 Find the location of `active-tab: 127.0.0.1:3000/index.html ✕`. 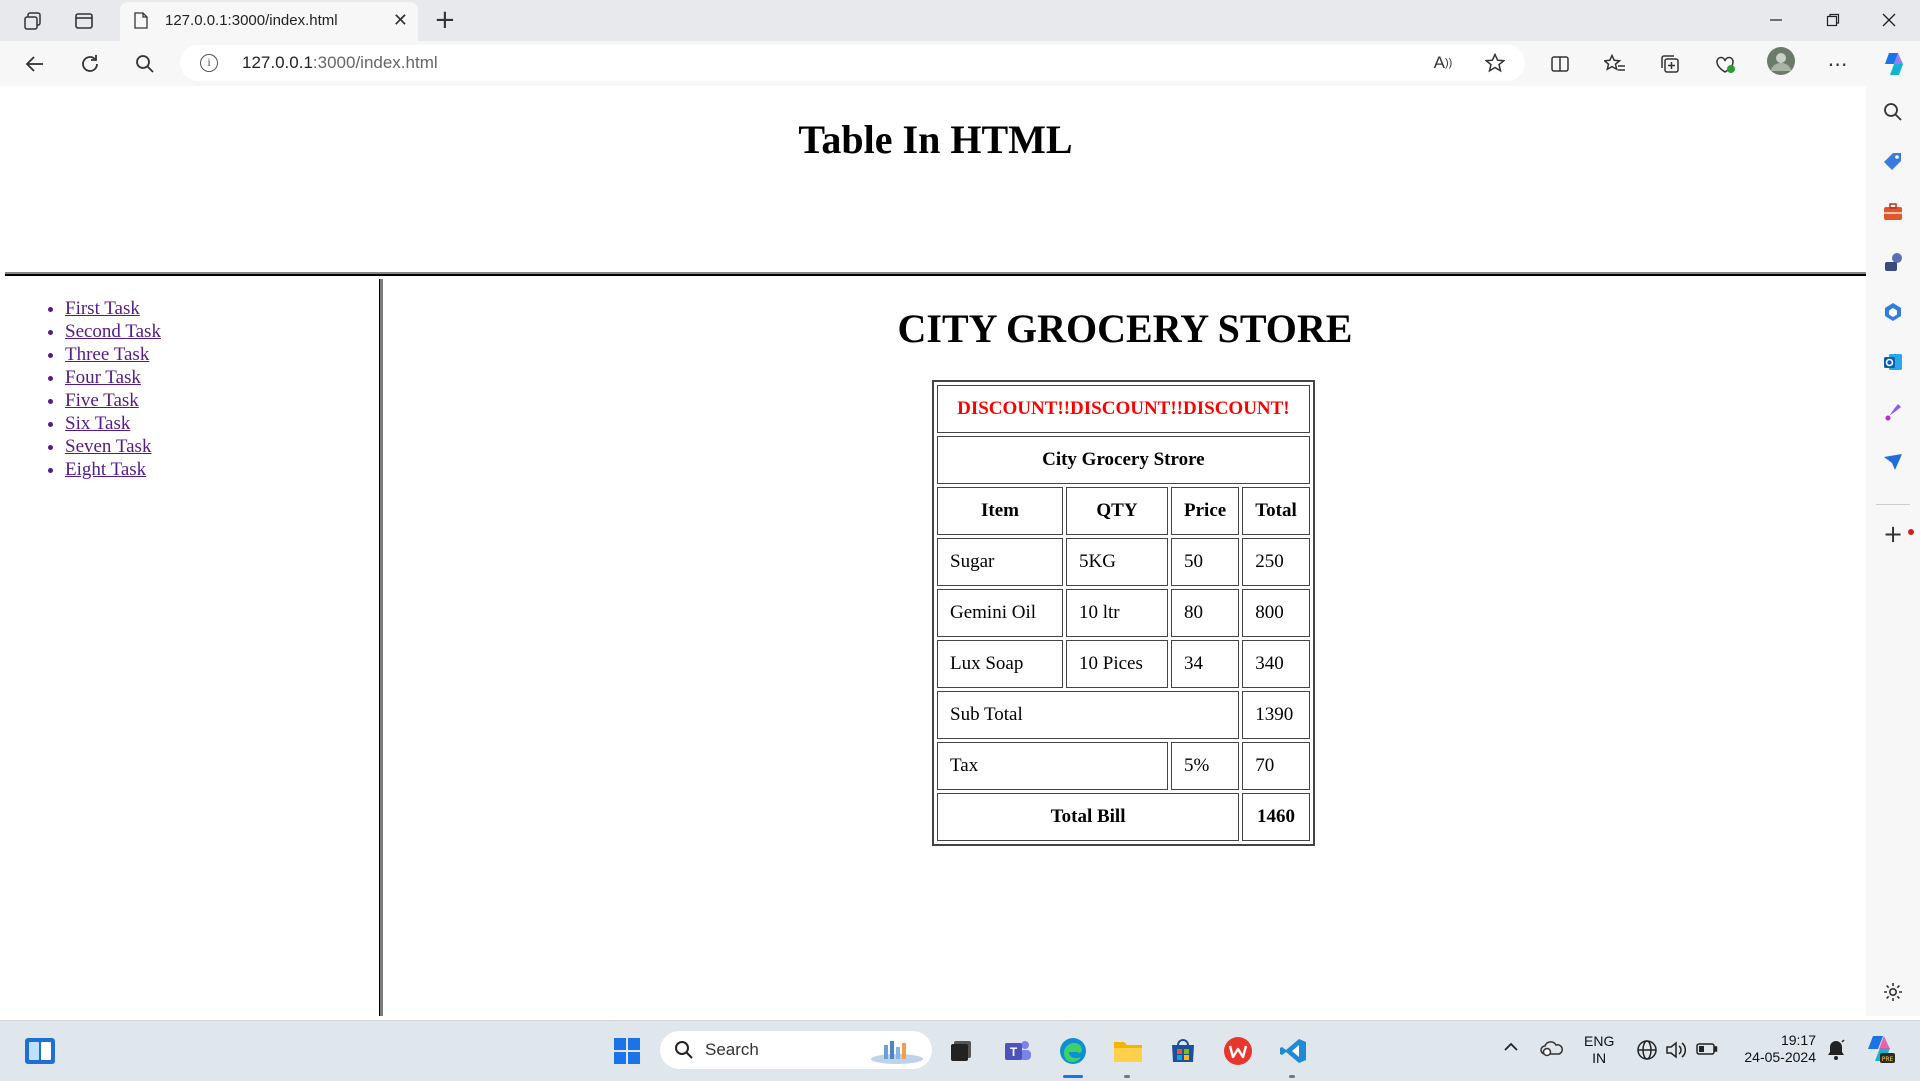

active-tab: 127.0.0.1:3000/index.html ✕ is located at coordinates (269, 21).